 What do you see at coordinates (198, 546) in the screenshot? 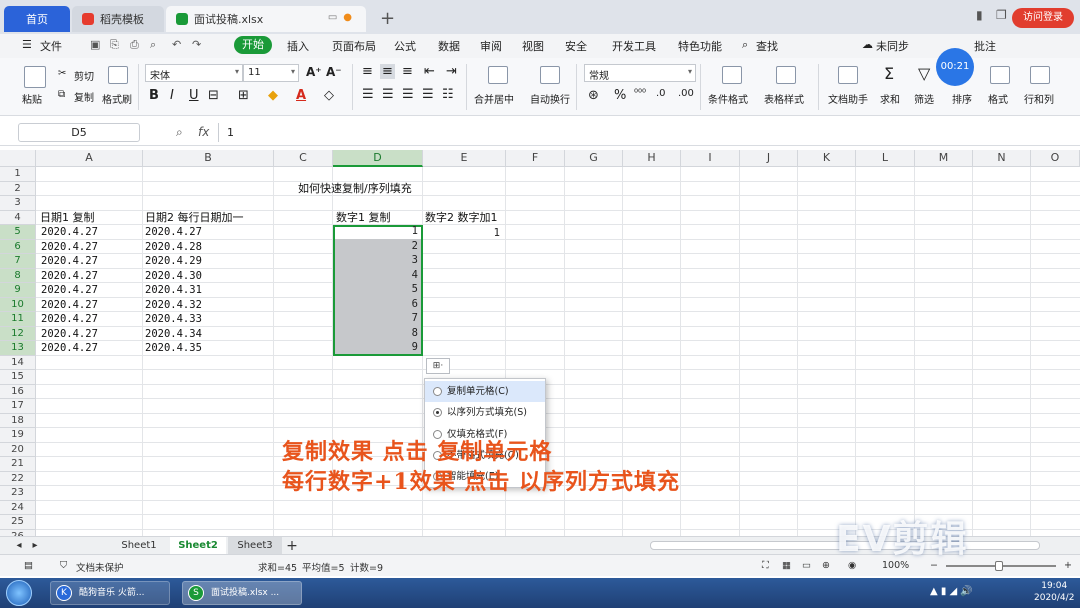
I see `sheet-tab-2: Sheet2` at bounding box center [198, 546].